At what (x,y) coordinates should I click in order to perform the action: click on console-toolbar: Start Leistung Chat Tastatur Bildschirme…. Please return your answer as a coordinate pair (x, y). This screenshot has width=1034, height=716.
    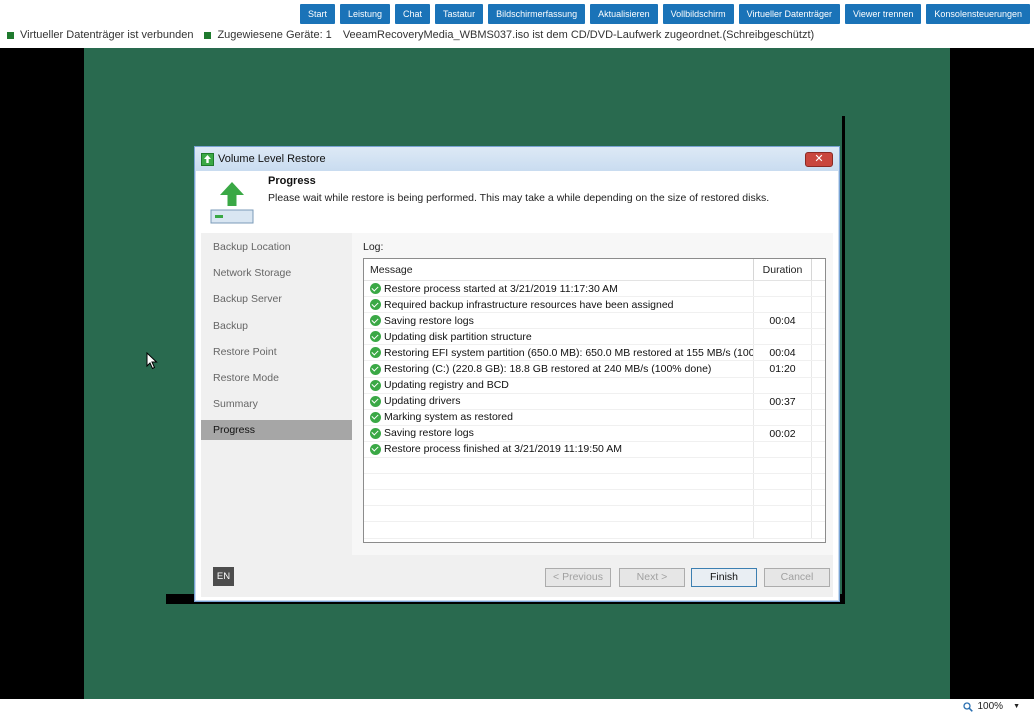
    Looking at the image, I should click on (664, 14).